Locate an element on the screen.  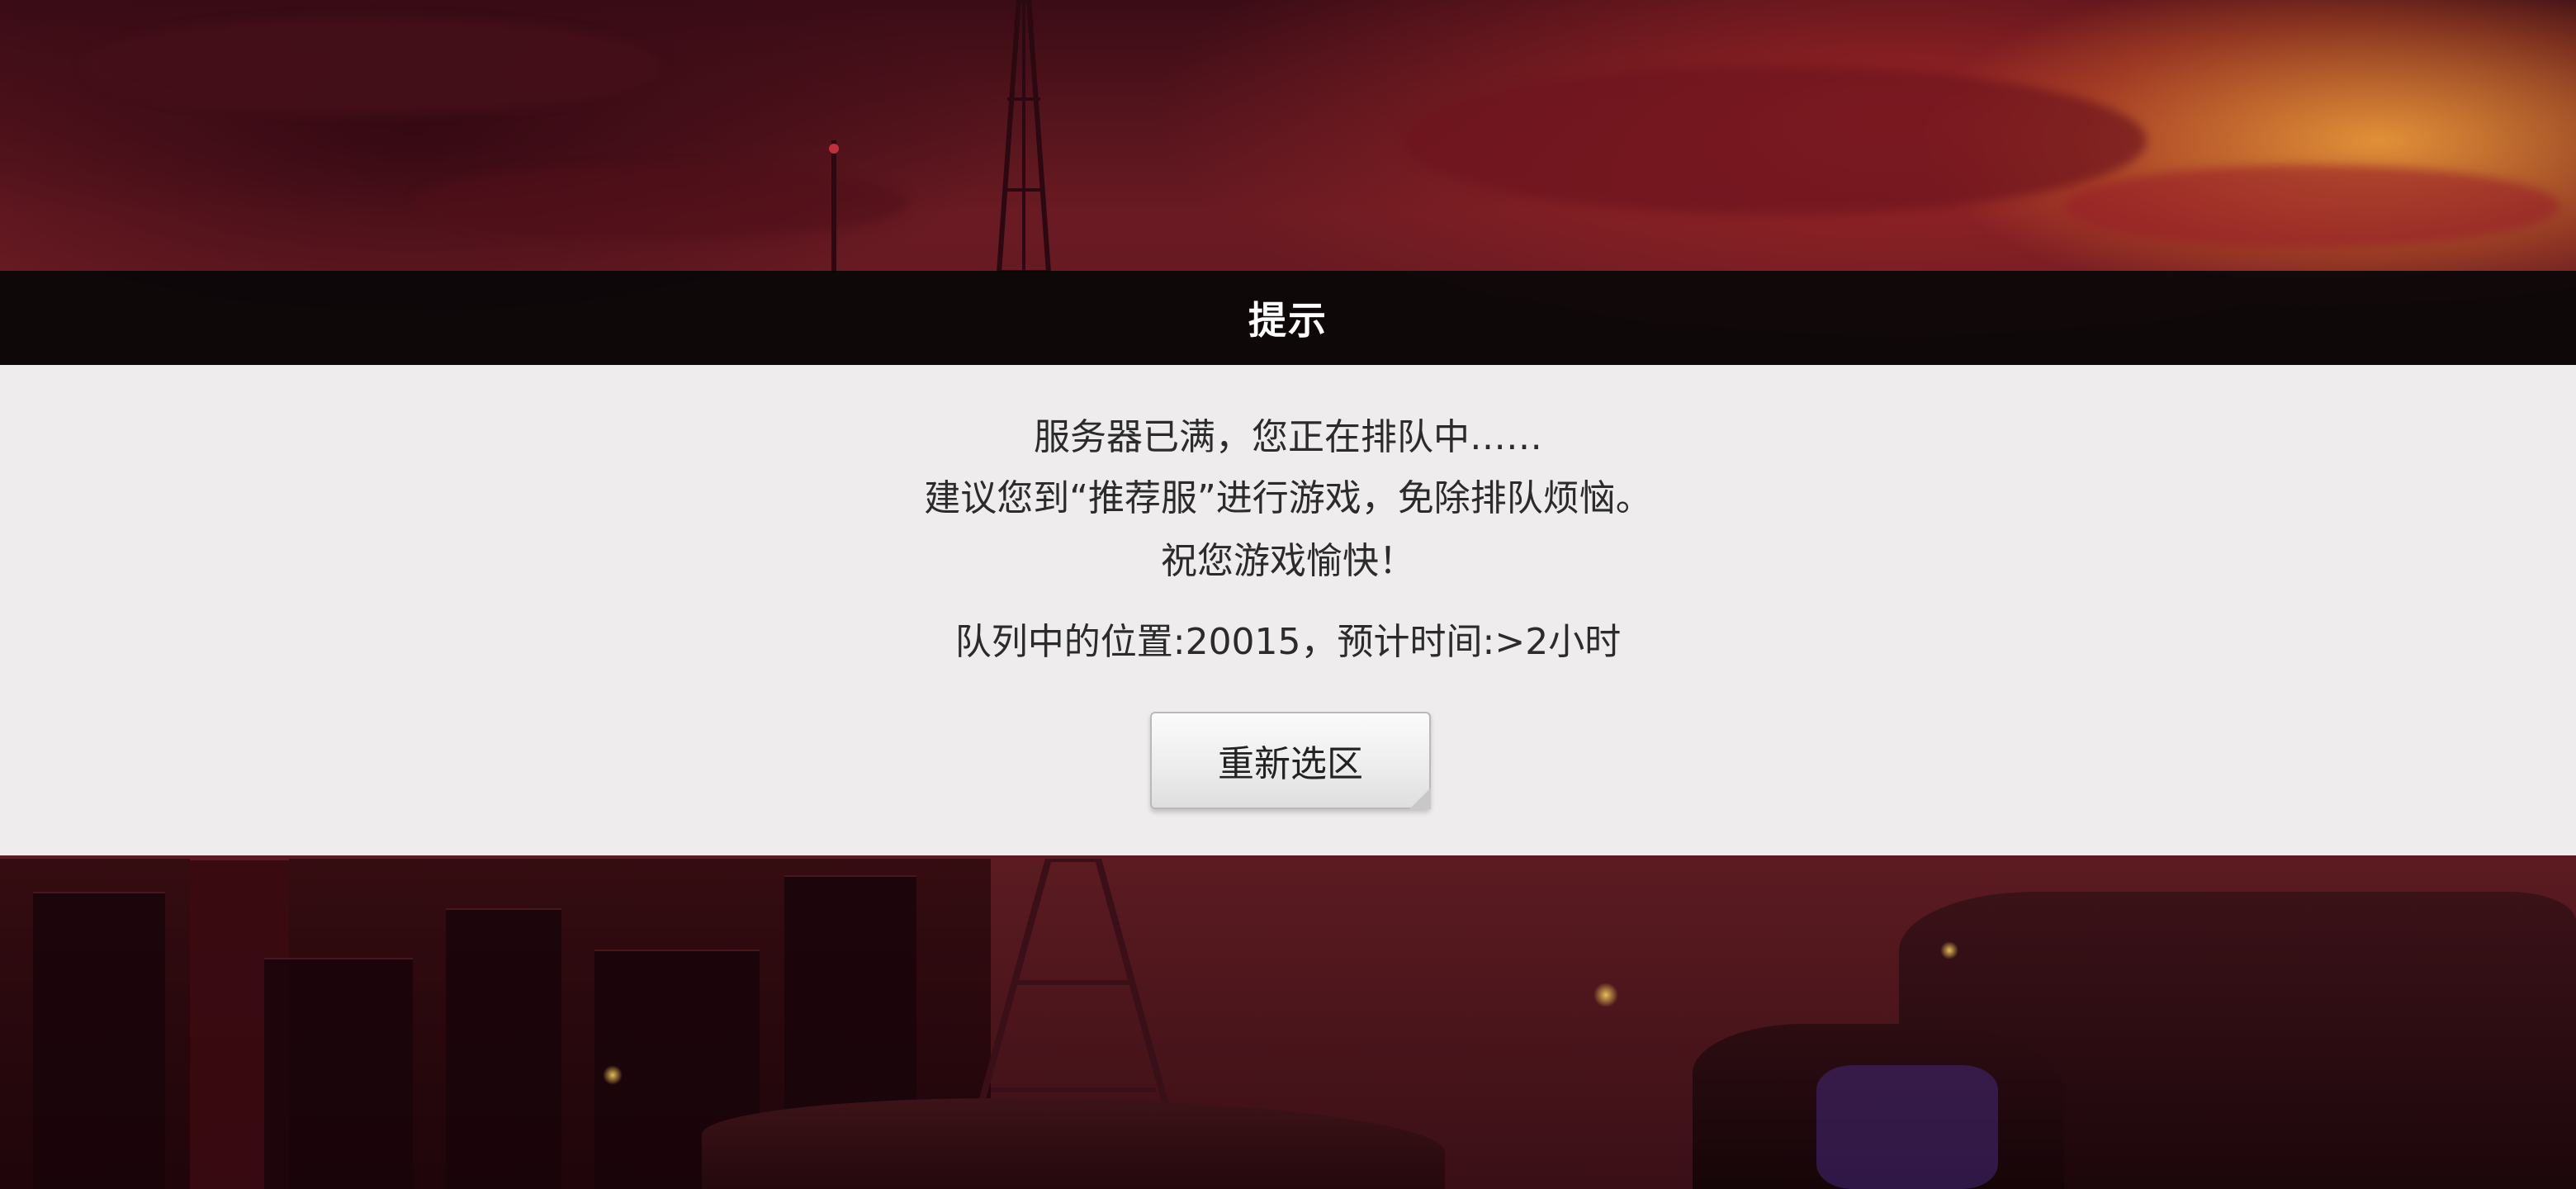
wish-message: 祝您游戏愉快！ is located at coordinates (1288, 561).